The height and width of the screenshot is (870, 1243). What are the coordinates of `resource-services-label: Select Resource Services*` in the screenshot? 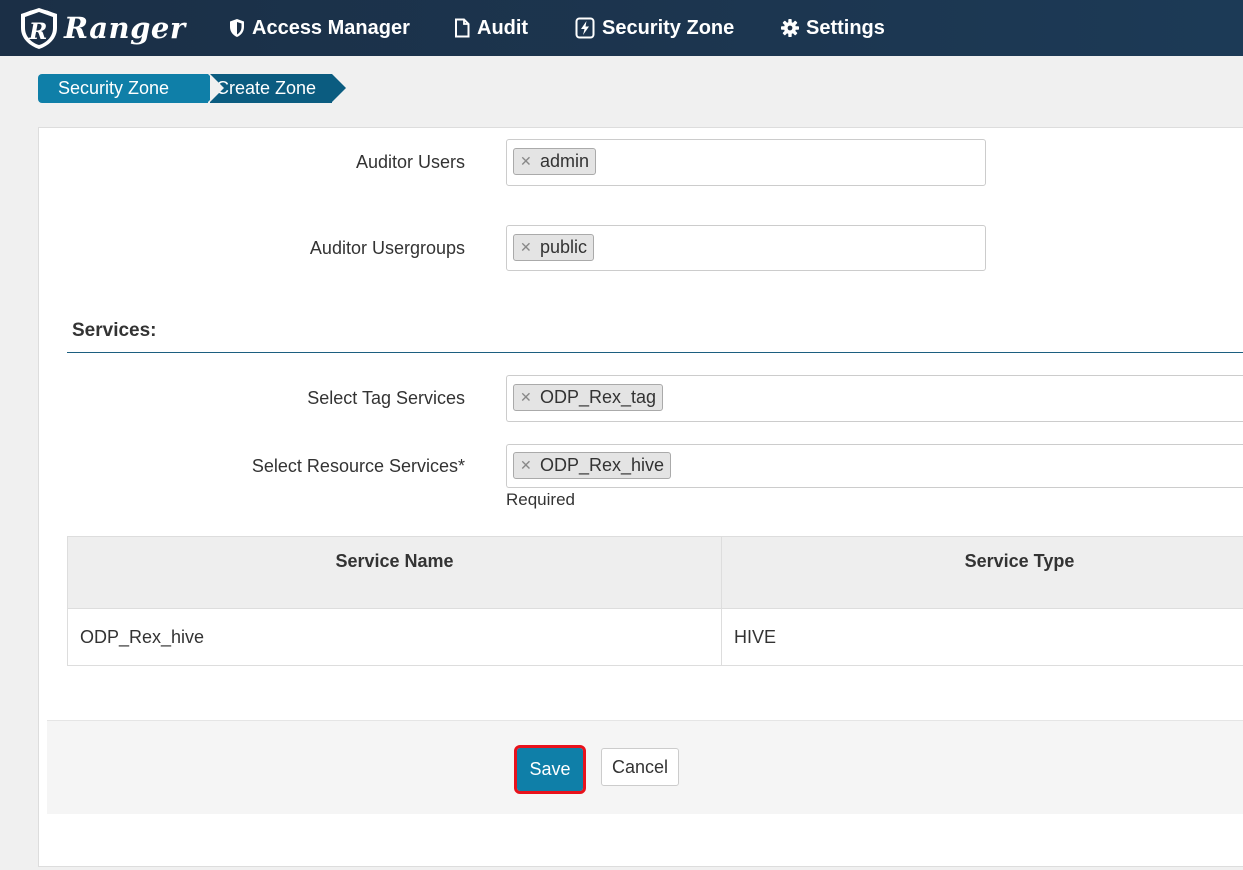 It's located at (358, 466).